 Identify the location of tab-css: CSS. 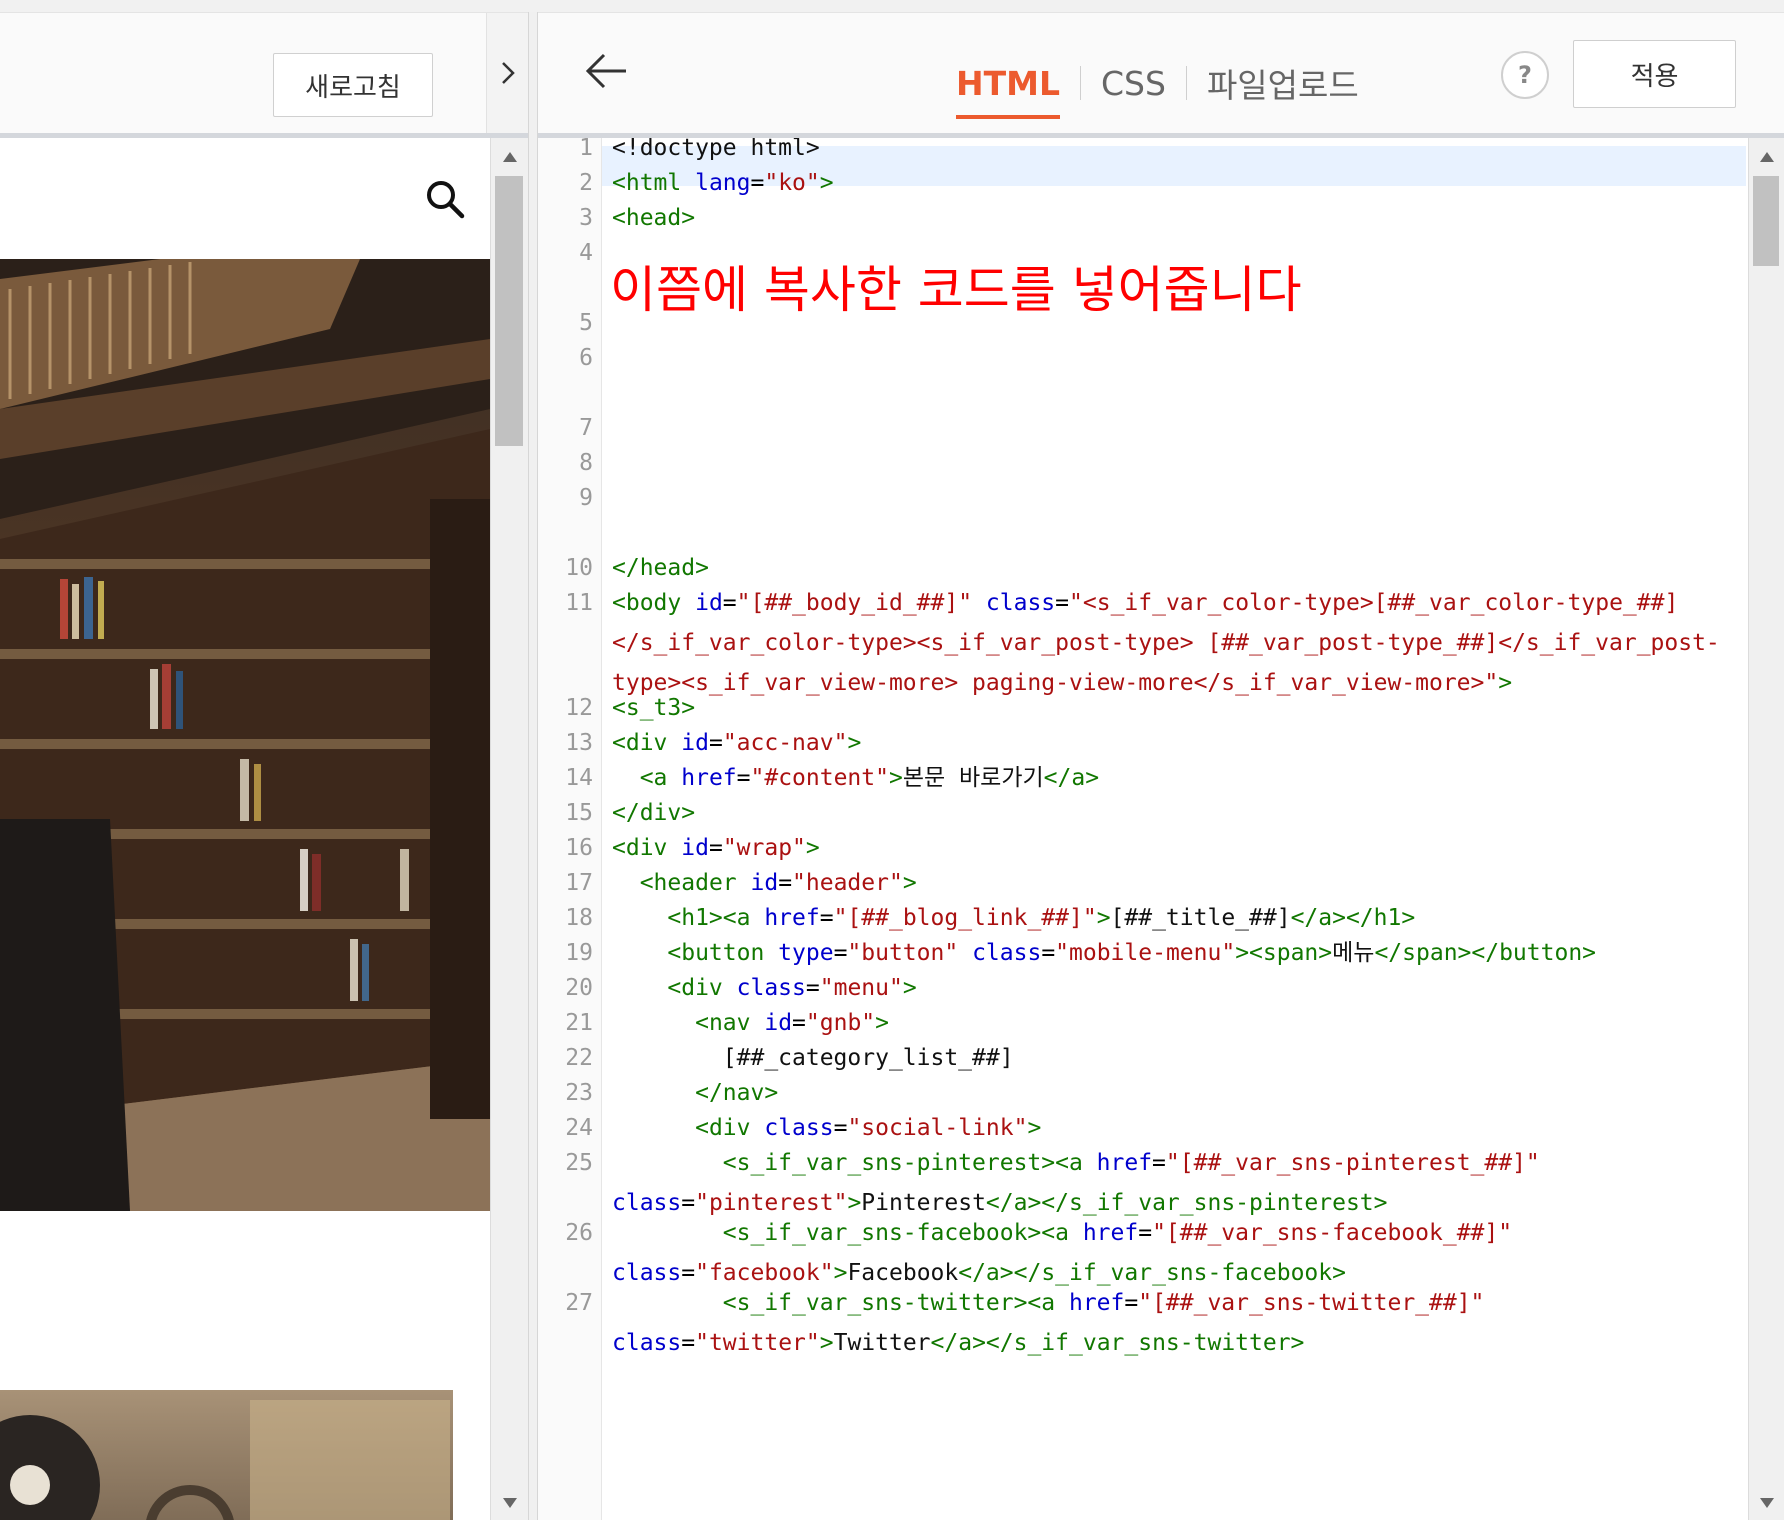
(1133, 83).